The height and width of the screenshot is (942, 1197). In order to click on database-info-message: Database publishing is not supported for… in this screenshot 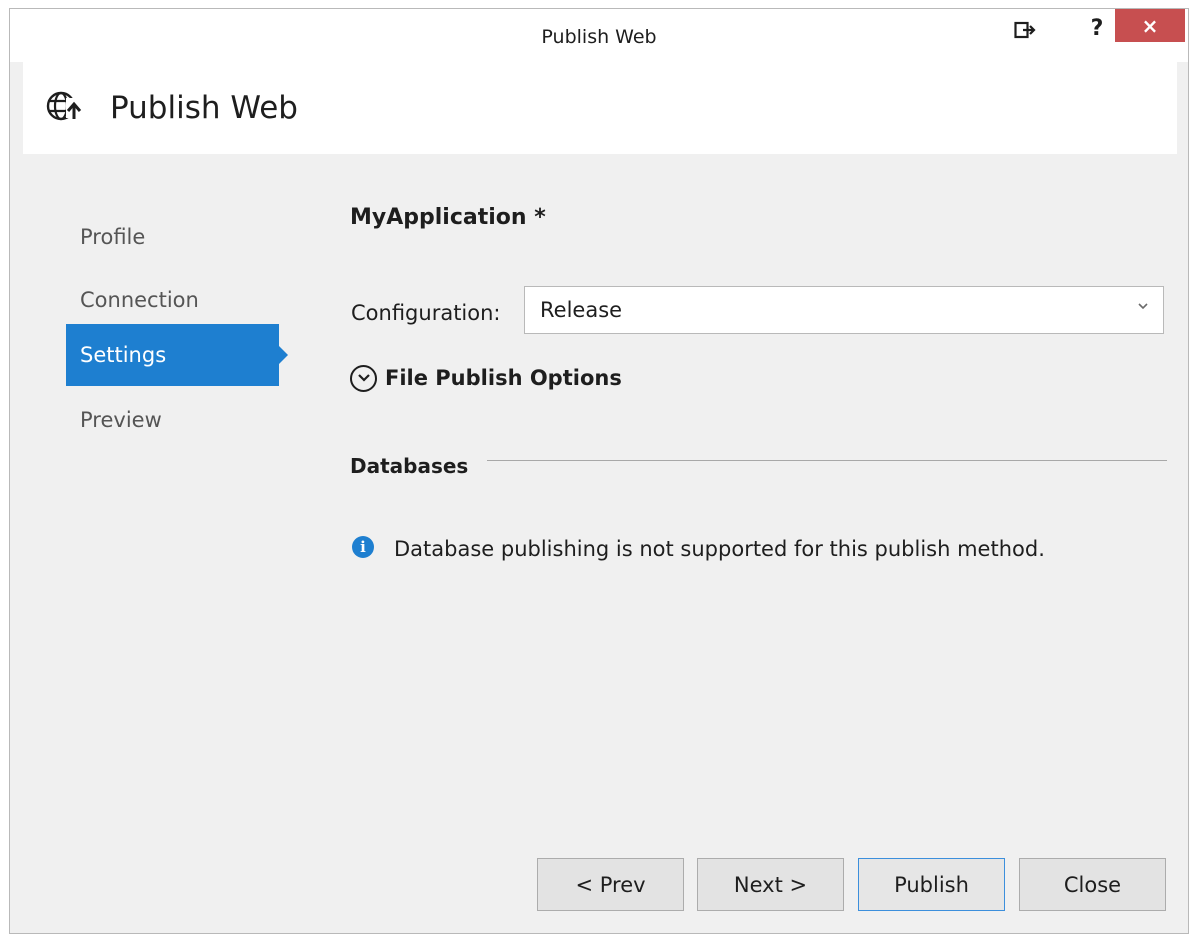, I will do `click(719, 549)`.